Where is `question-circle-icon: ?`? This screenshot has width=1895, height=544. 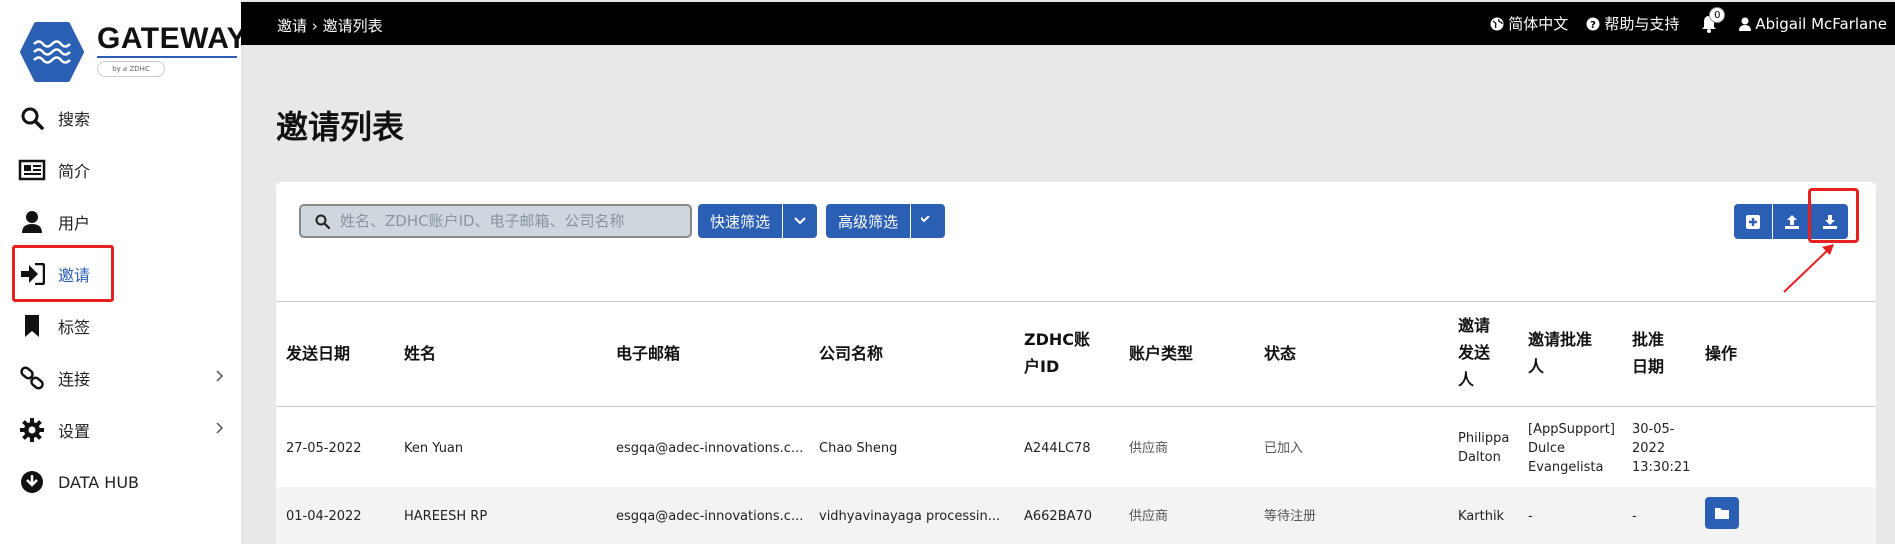 question-circle-icon: ? is located at coordinates (1593, 24).